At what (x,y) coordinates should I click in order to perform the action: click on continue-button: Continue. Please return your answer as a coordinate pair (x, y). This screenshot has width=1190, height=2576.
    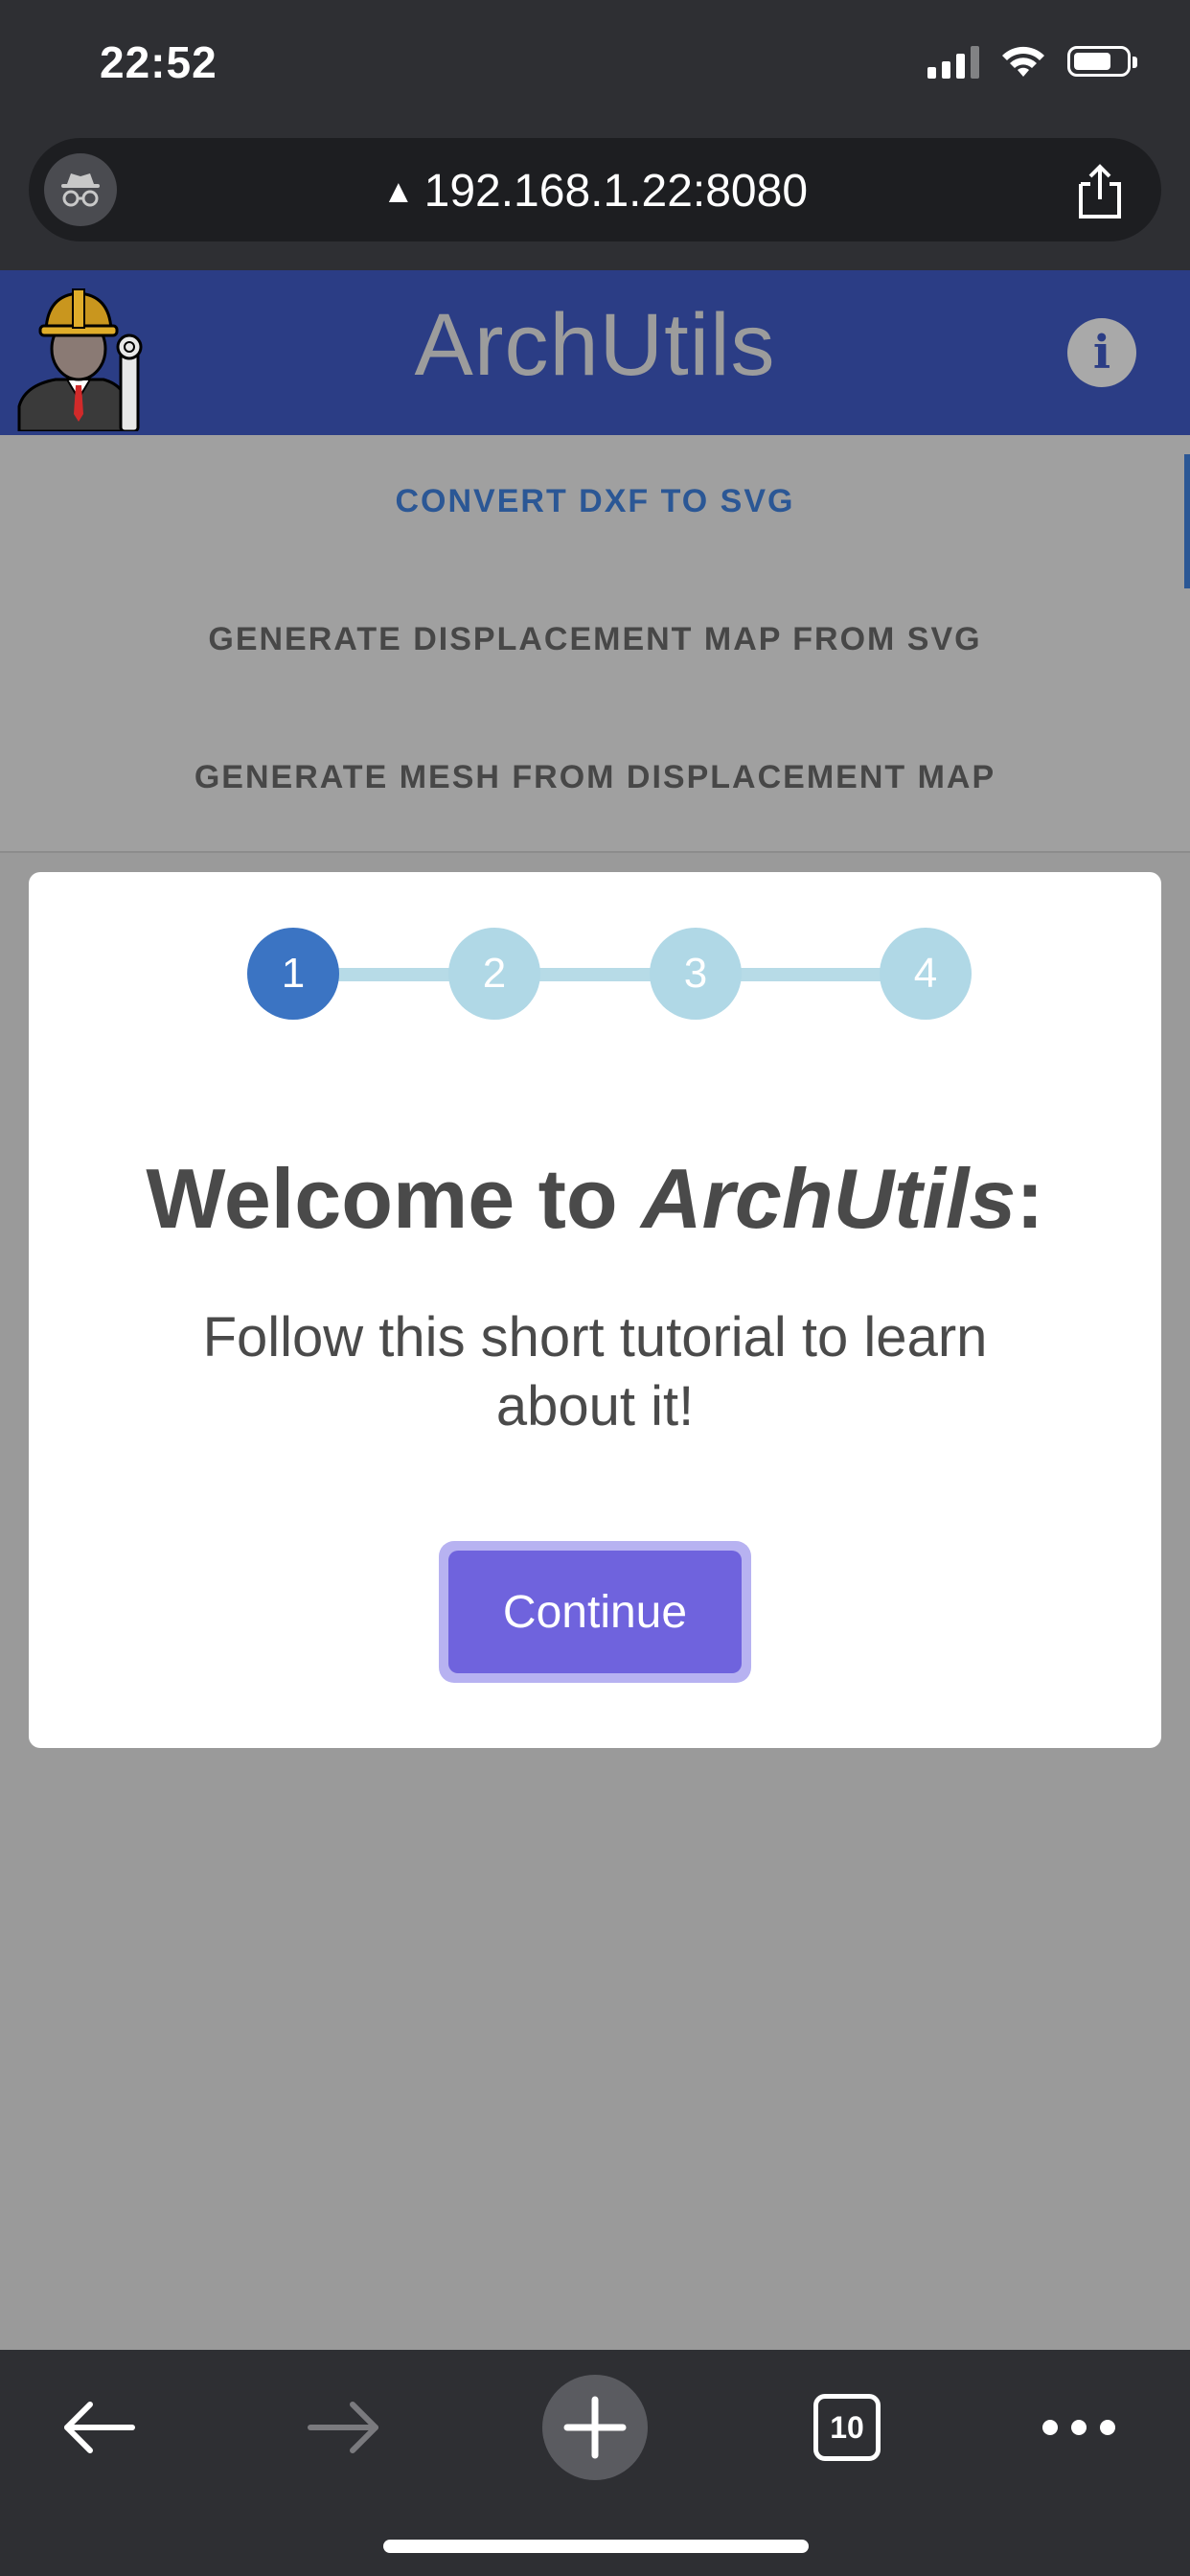
    Looking at the image, I should click on (595, 1612).